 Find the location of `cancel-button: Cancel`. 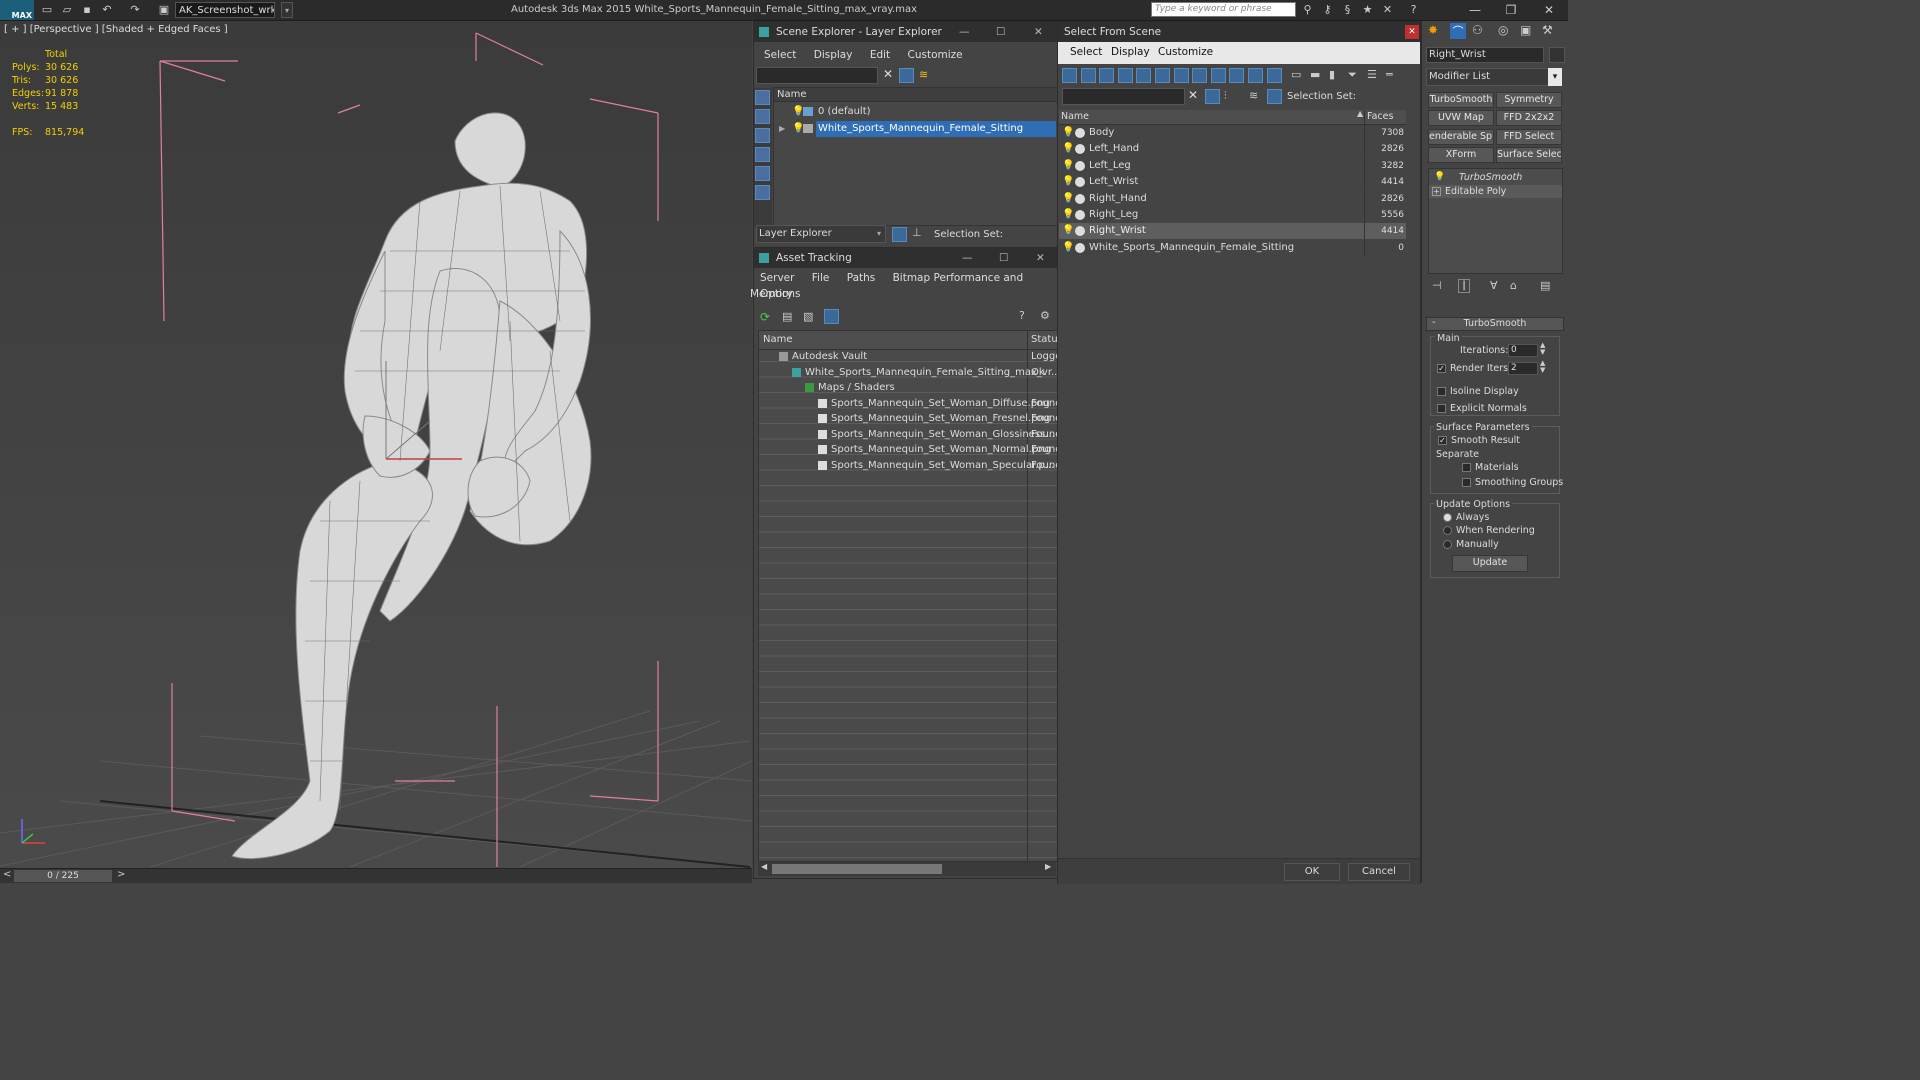

cancel-button: Cancel is located at coordinates (1379, 872).